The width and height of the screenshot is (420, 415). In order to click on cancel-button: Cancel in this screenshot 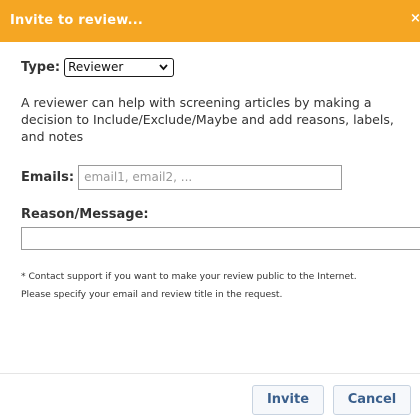, I will do `click(372, 400)`.